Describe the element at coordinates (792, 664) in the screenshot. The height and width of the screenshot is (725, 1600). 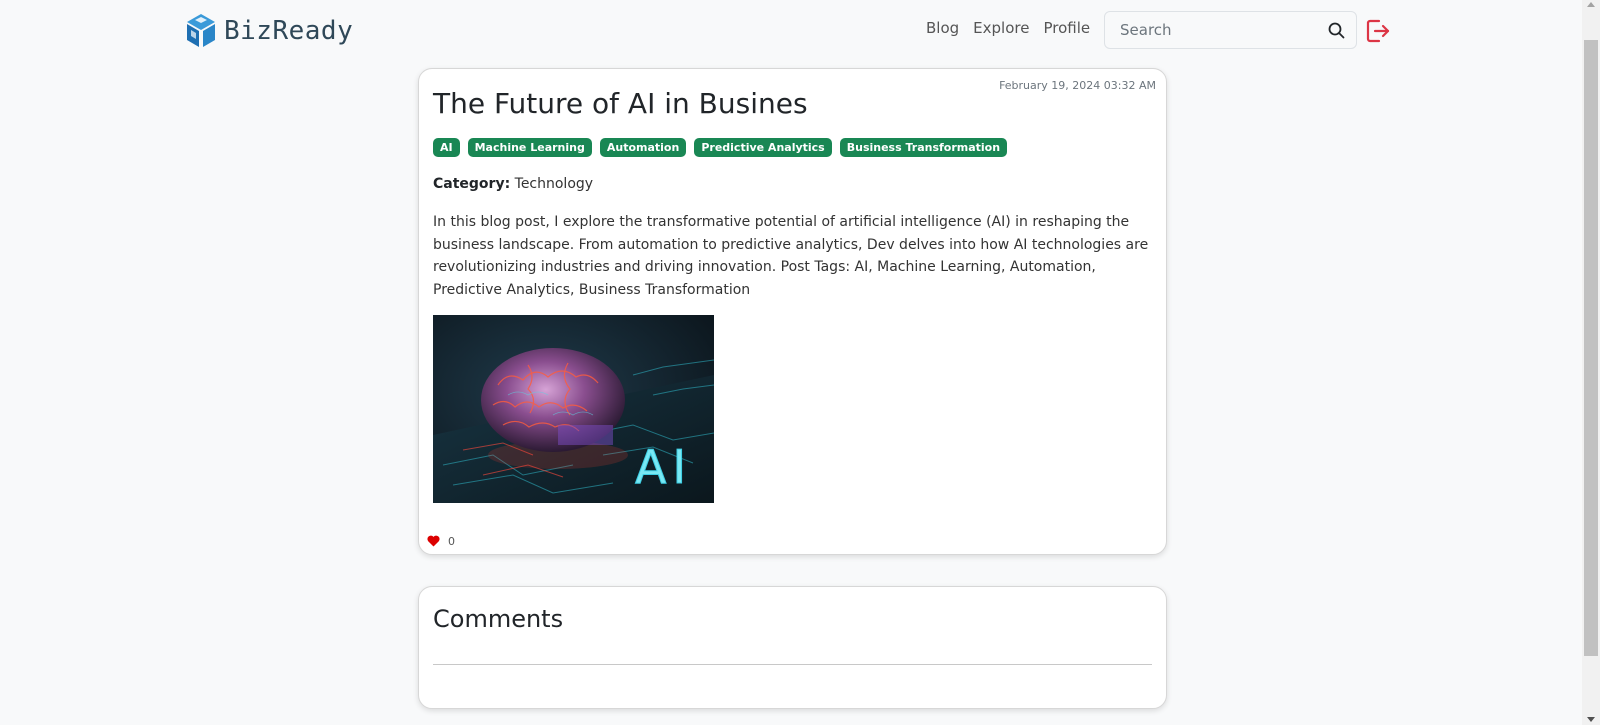
I see `comments-divider` at that location.